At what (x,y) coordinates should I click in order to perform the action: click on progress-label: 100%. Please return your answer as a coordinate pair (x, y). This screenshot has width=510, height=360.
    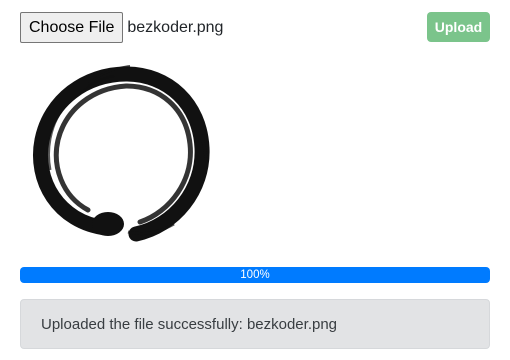
    Looking at the image, I should click on (255, 275).